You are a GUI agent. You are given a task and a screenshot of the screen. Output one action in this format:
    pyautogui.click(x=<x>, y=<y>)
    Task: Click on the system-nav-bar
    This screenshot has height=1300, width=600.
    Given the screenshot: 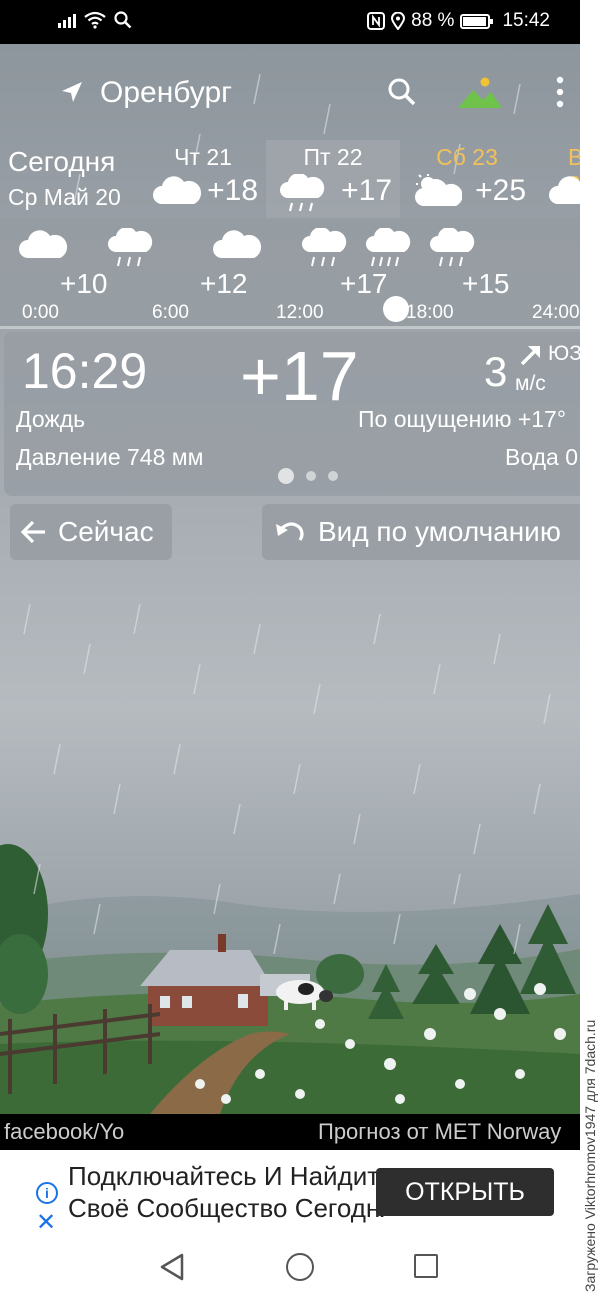 What is the action you would take?
    pyautogui.click(x=290, y=1267)
    